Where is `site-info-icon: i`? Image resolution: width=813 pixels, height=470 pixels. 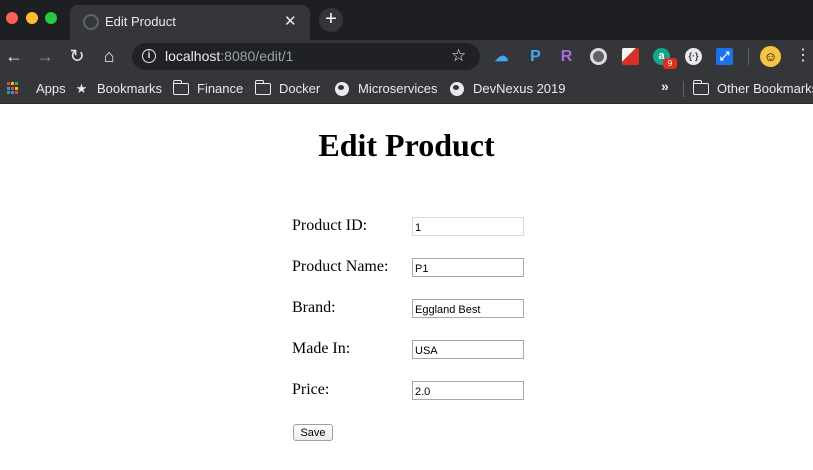
site-info-icon: i is located at coordinates (149, 56).